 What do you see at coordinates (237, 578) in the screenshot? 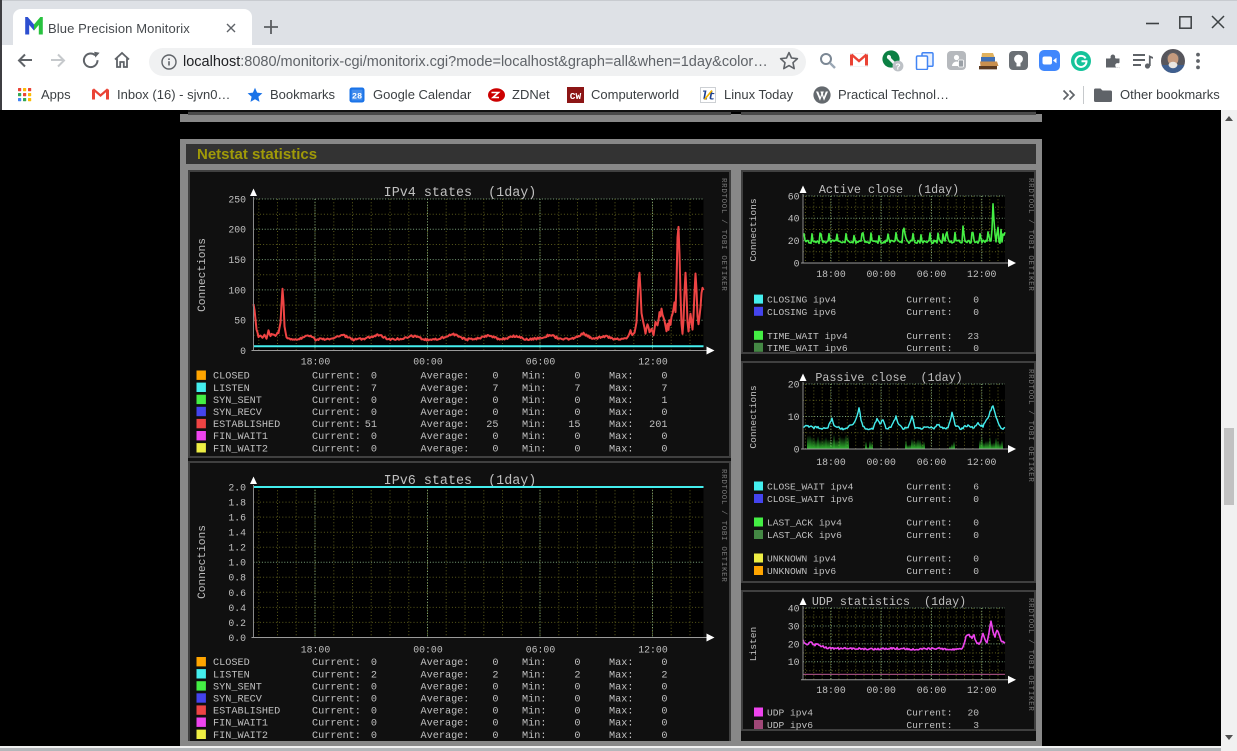
I see `svg-text: 0.8` at bounding box center [237, 578].